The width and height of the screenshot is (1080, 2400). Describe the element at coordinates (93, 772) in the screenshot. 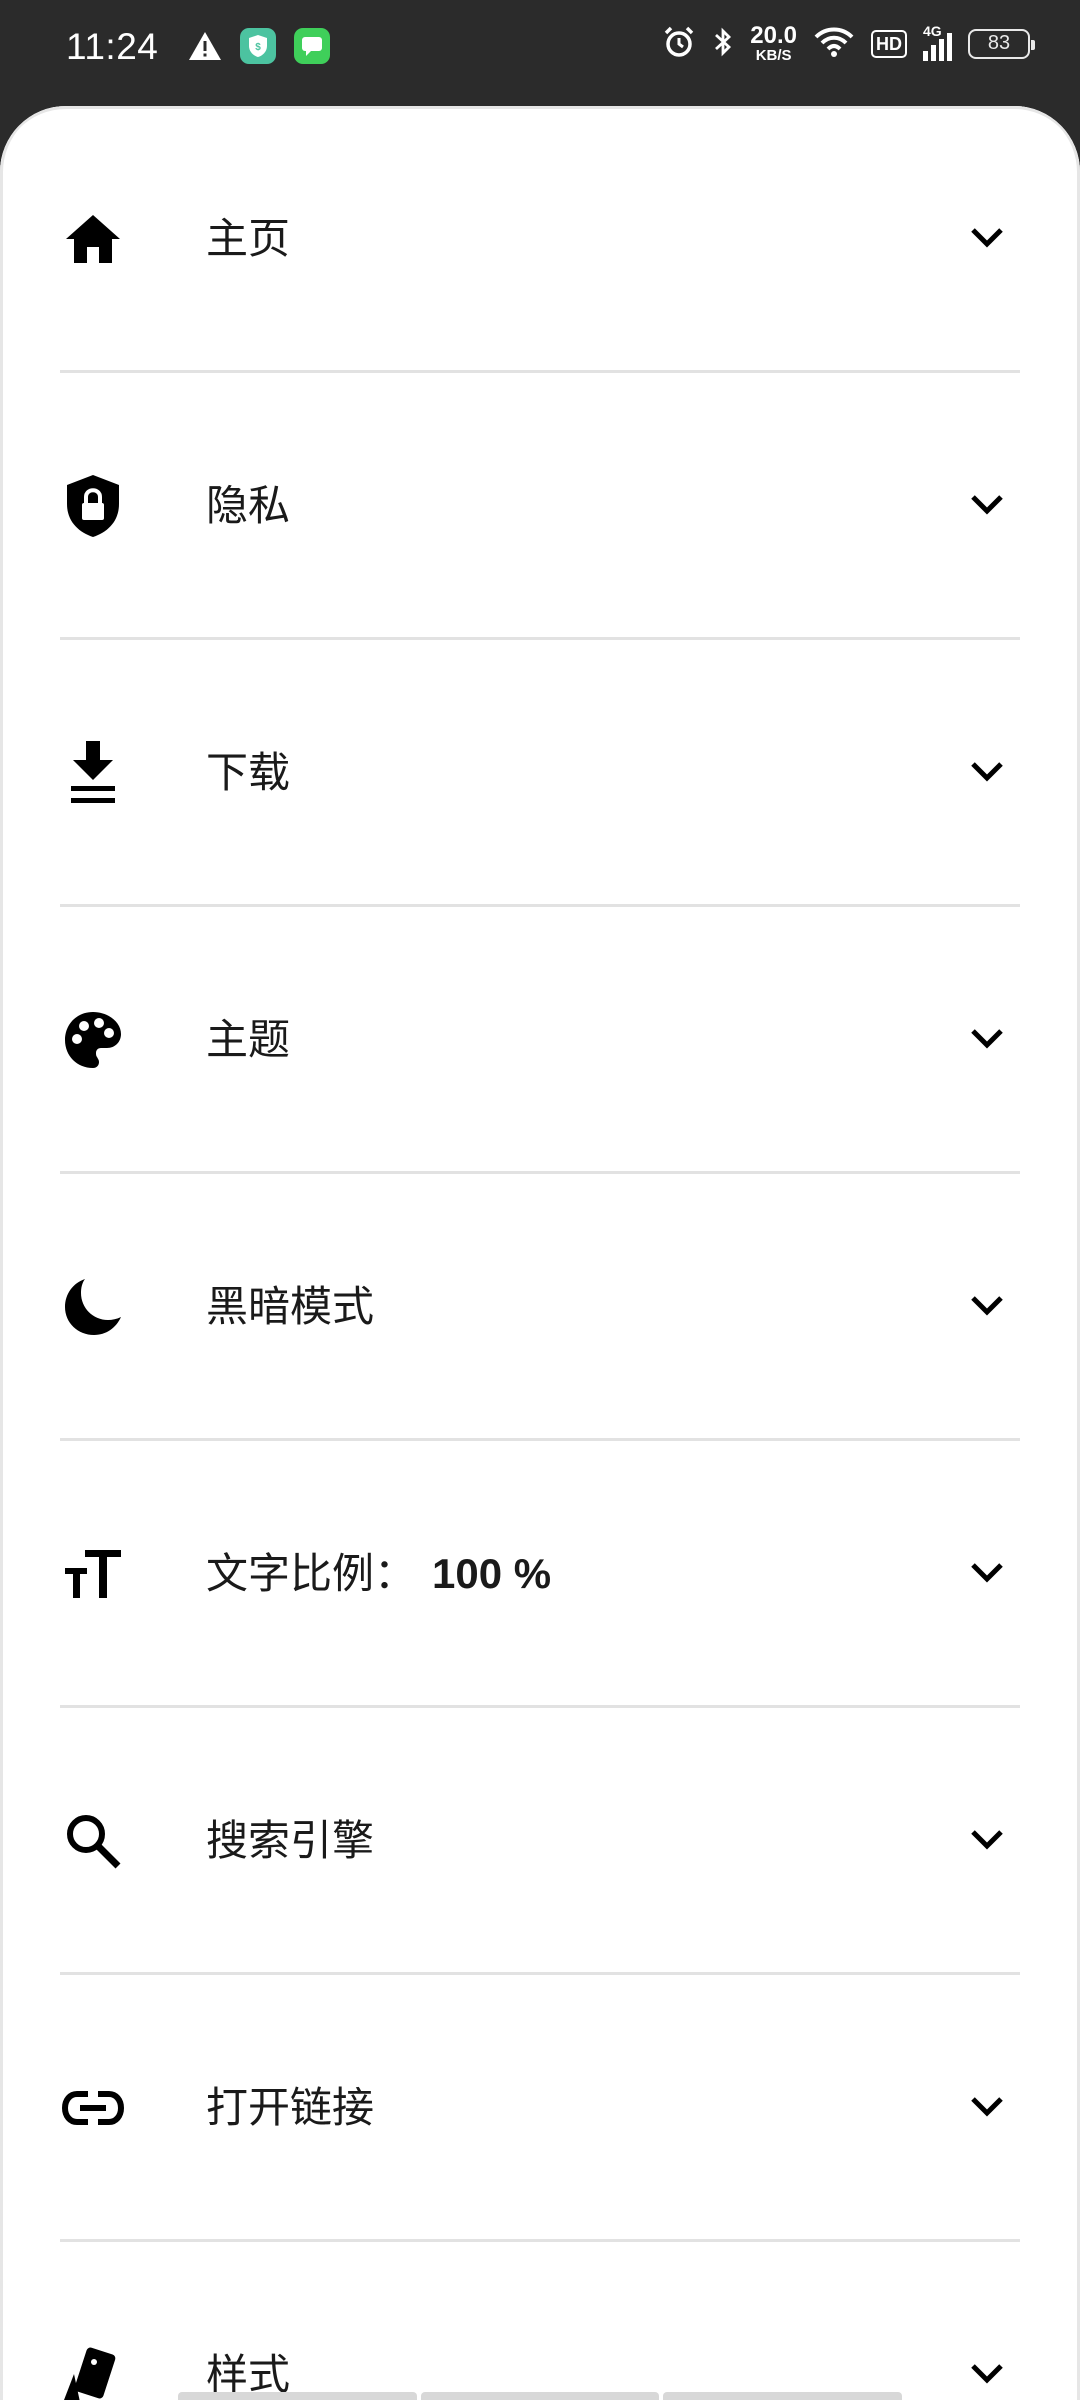

I see `download-icon` at that location.